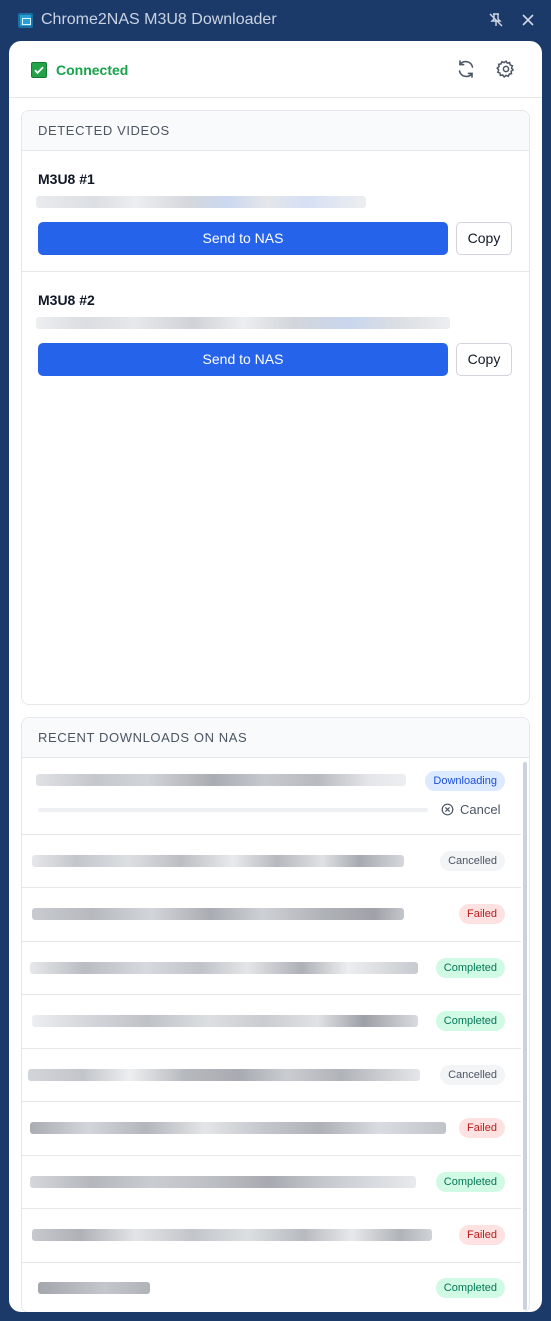 This screenshot has height=1321, width=551. What do you see at coordinates (39, 70) in the screenshot?
I see `checkmark-icon` at bounding box center [39, 70].